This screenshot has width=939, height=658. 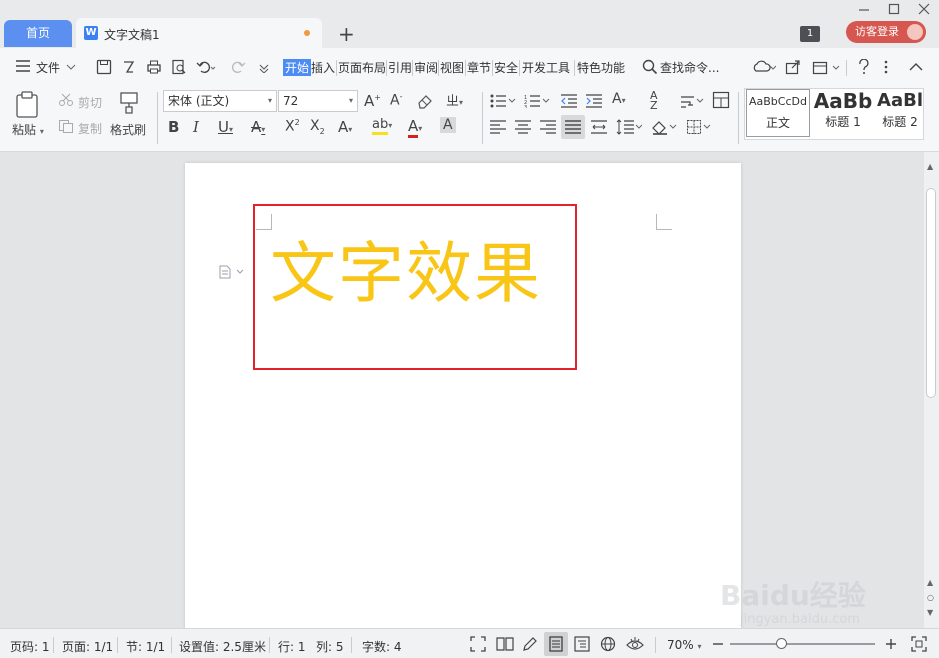 What do you see at coordinates (173, 127) in the screenshot?
I see `bold-icon: B` at bounding box center [173, 127].